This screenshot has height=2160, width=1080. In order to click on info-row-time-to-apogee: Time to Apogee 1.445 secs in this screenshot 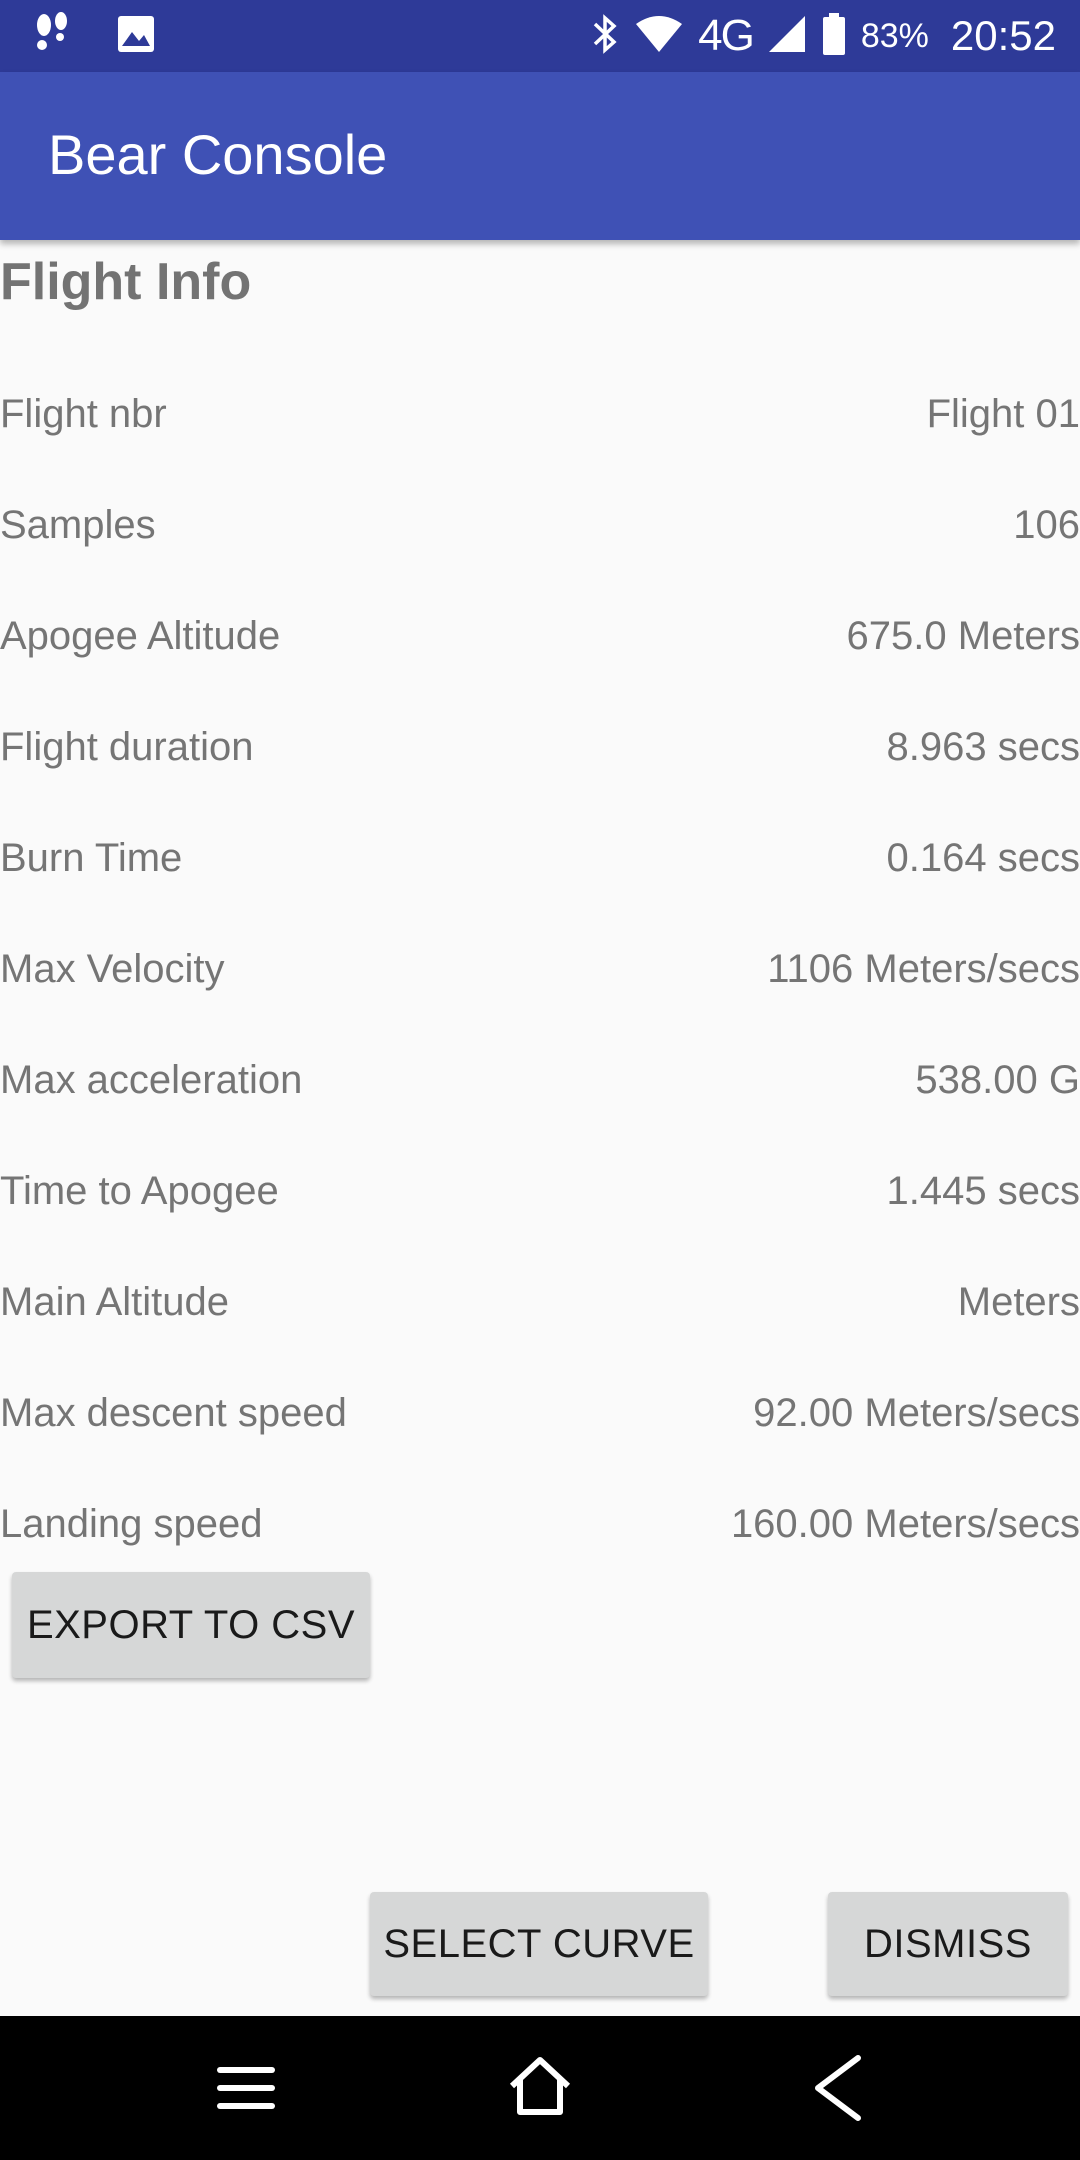, I will do `click(540, 1204)`.